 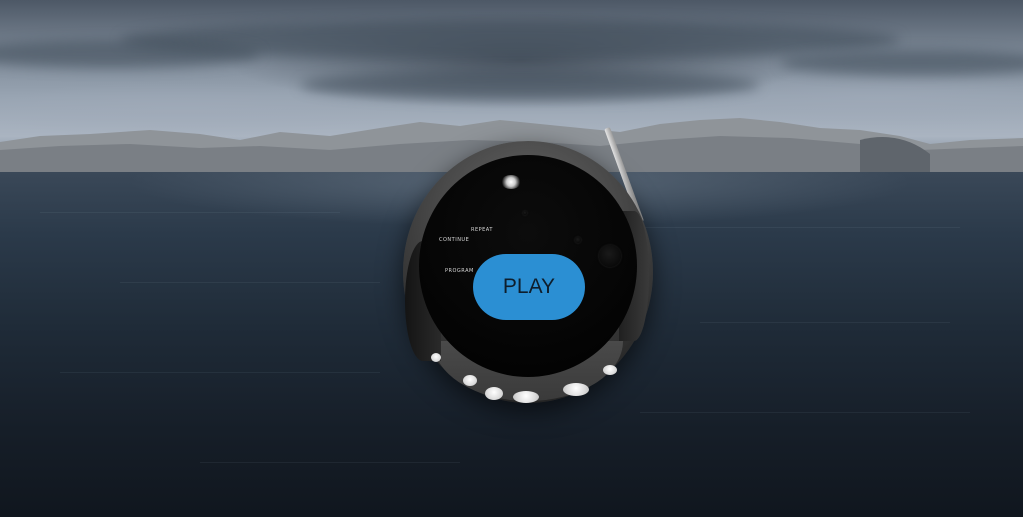 I want to click on menu-item-continue: CONTINUE, so click(x=454, y=240).